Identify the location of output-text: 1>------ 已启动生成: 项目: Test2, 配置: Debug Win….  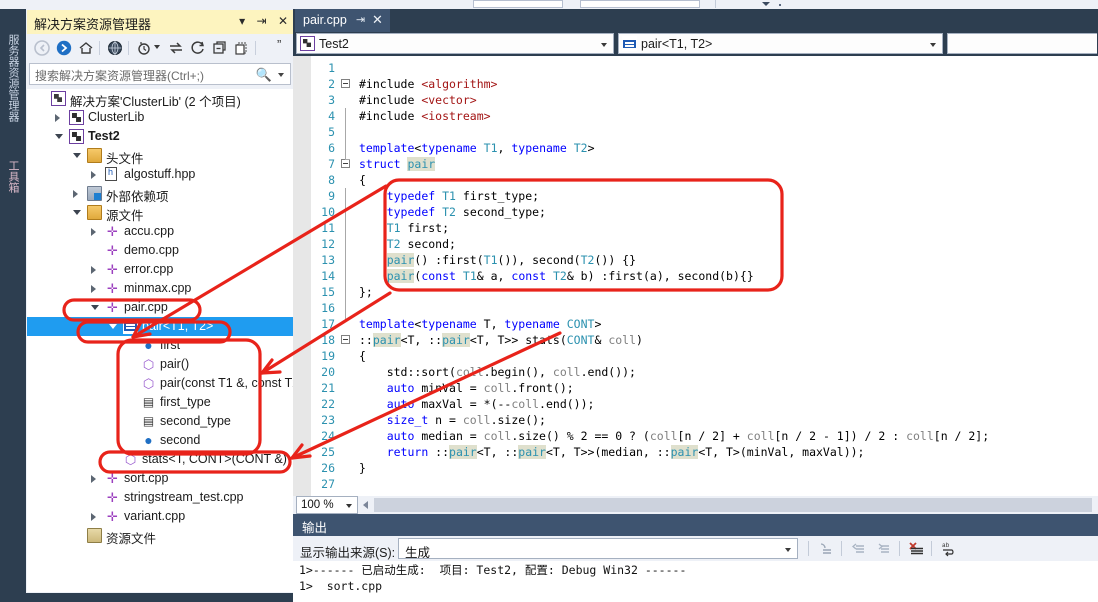
(695, 581).